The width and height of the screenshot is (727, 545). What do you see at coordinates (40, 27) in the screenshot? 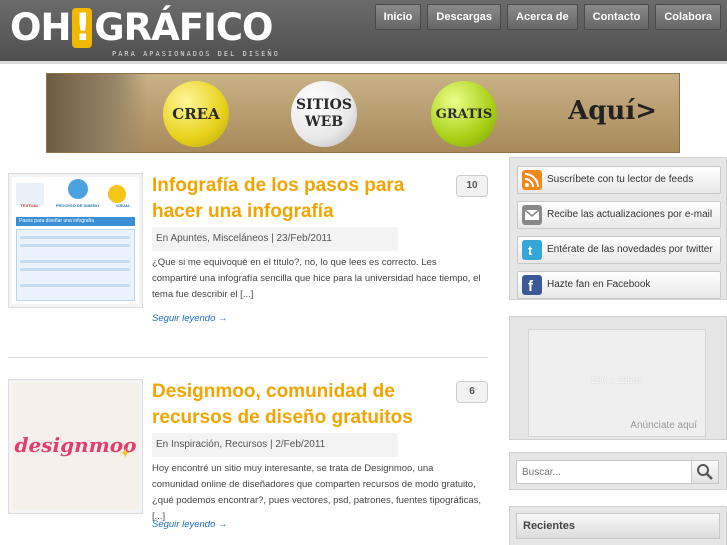
I see `logo-text-left: OH` at bounding box center [40, 27].